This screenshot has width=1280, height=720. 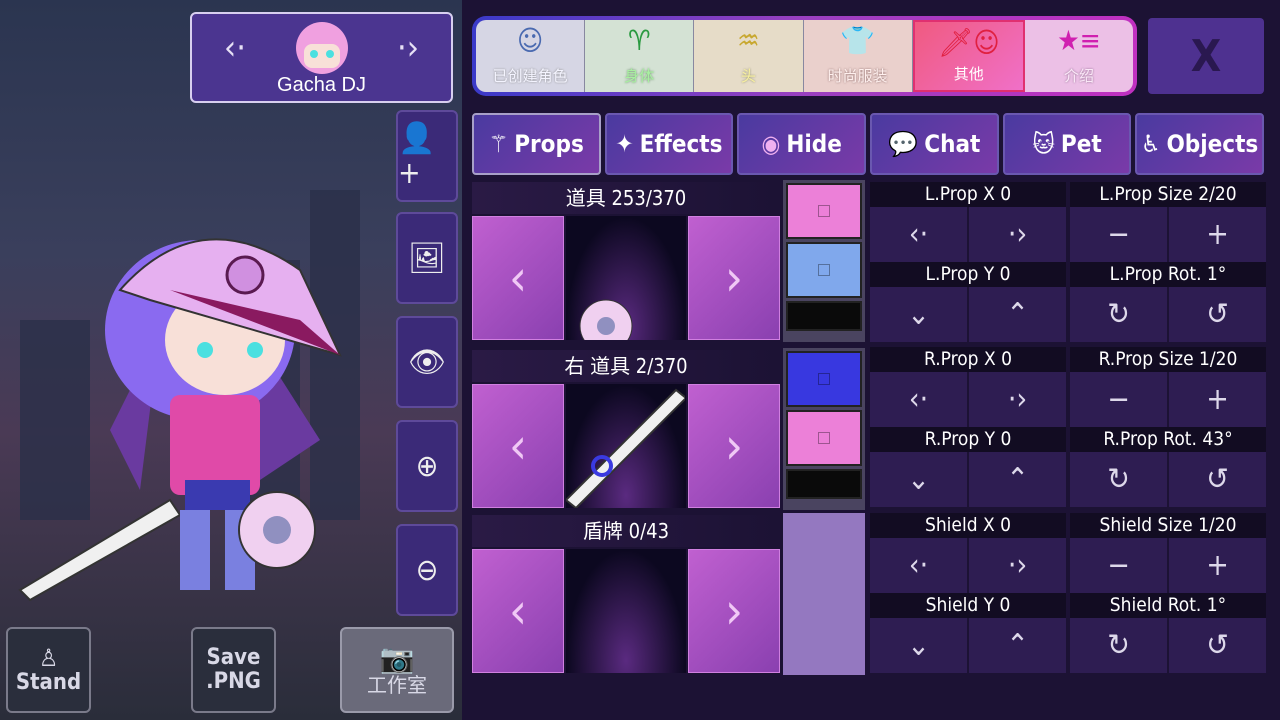 I want to click on tab-head: ♒ 头, so click(x=749, y=56).